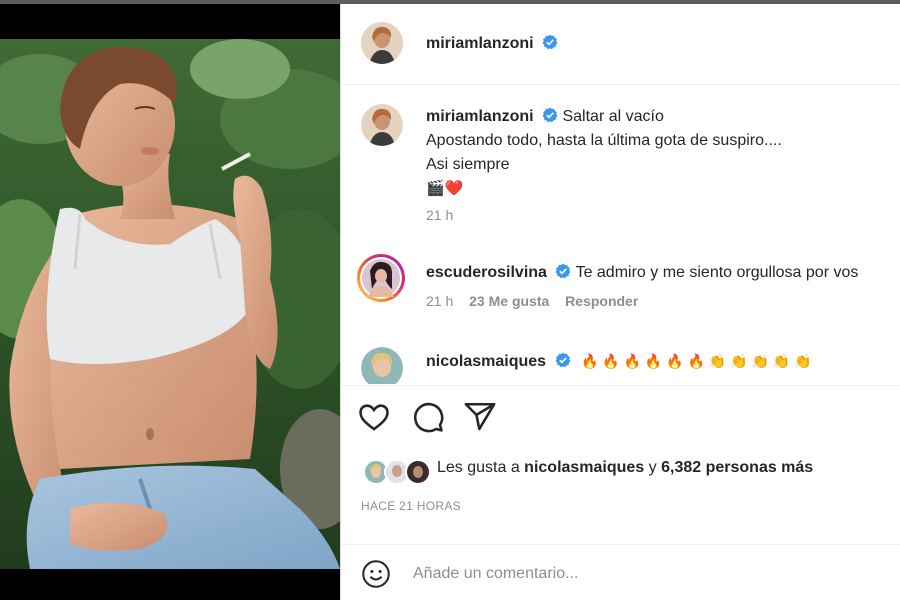 The height and width of the screenshot is (601, 900). What do you see at coordinates (445, 188) in the screenshot?
I see `caption-emojis: 🎬❤️` at bounding box center [445, 188].